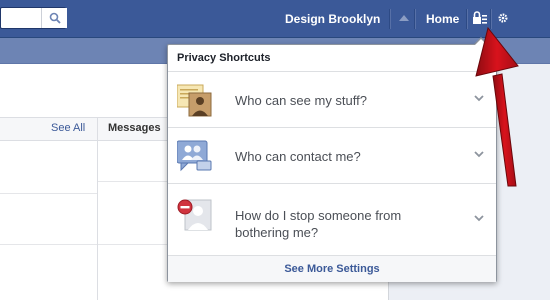  What do you see at coordinates (134, 128) in the screenshot?
I see `messages-title: Messages` at bounding box center [134, 128].